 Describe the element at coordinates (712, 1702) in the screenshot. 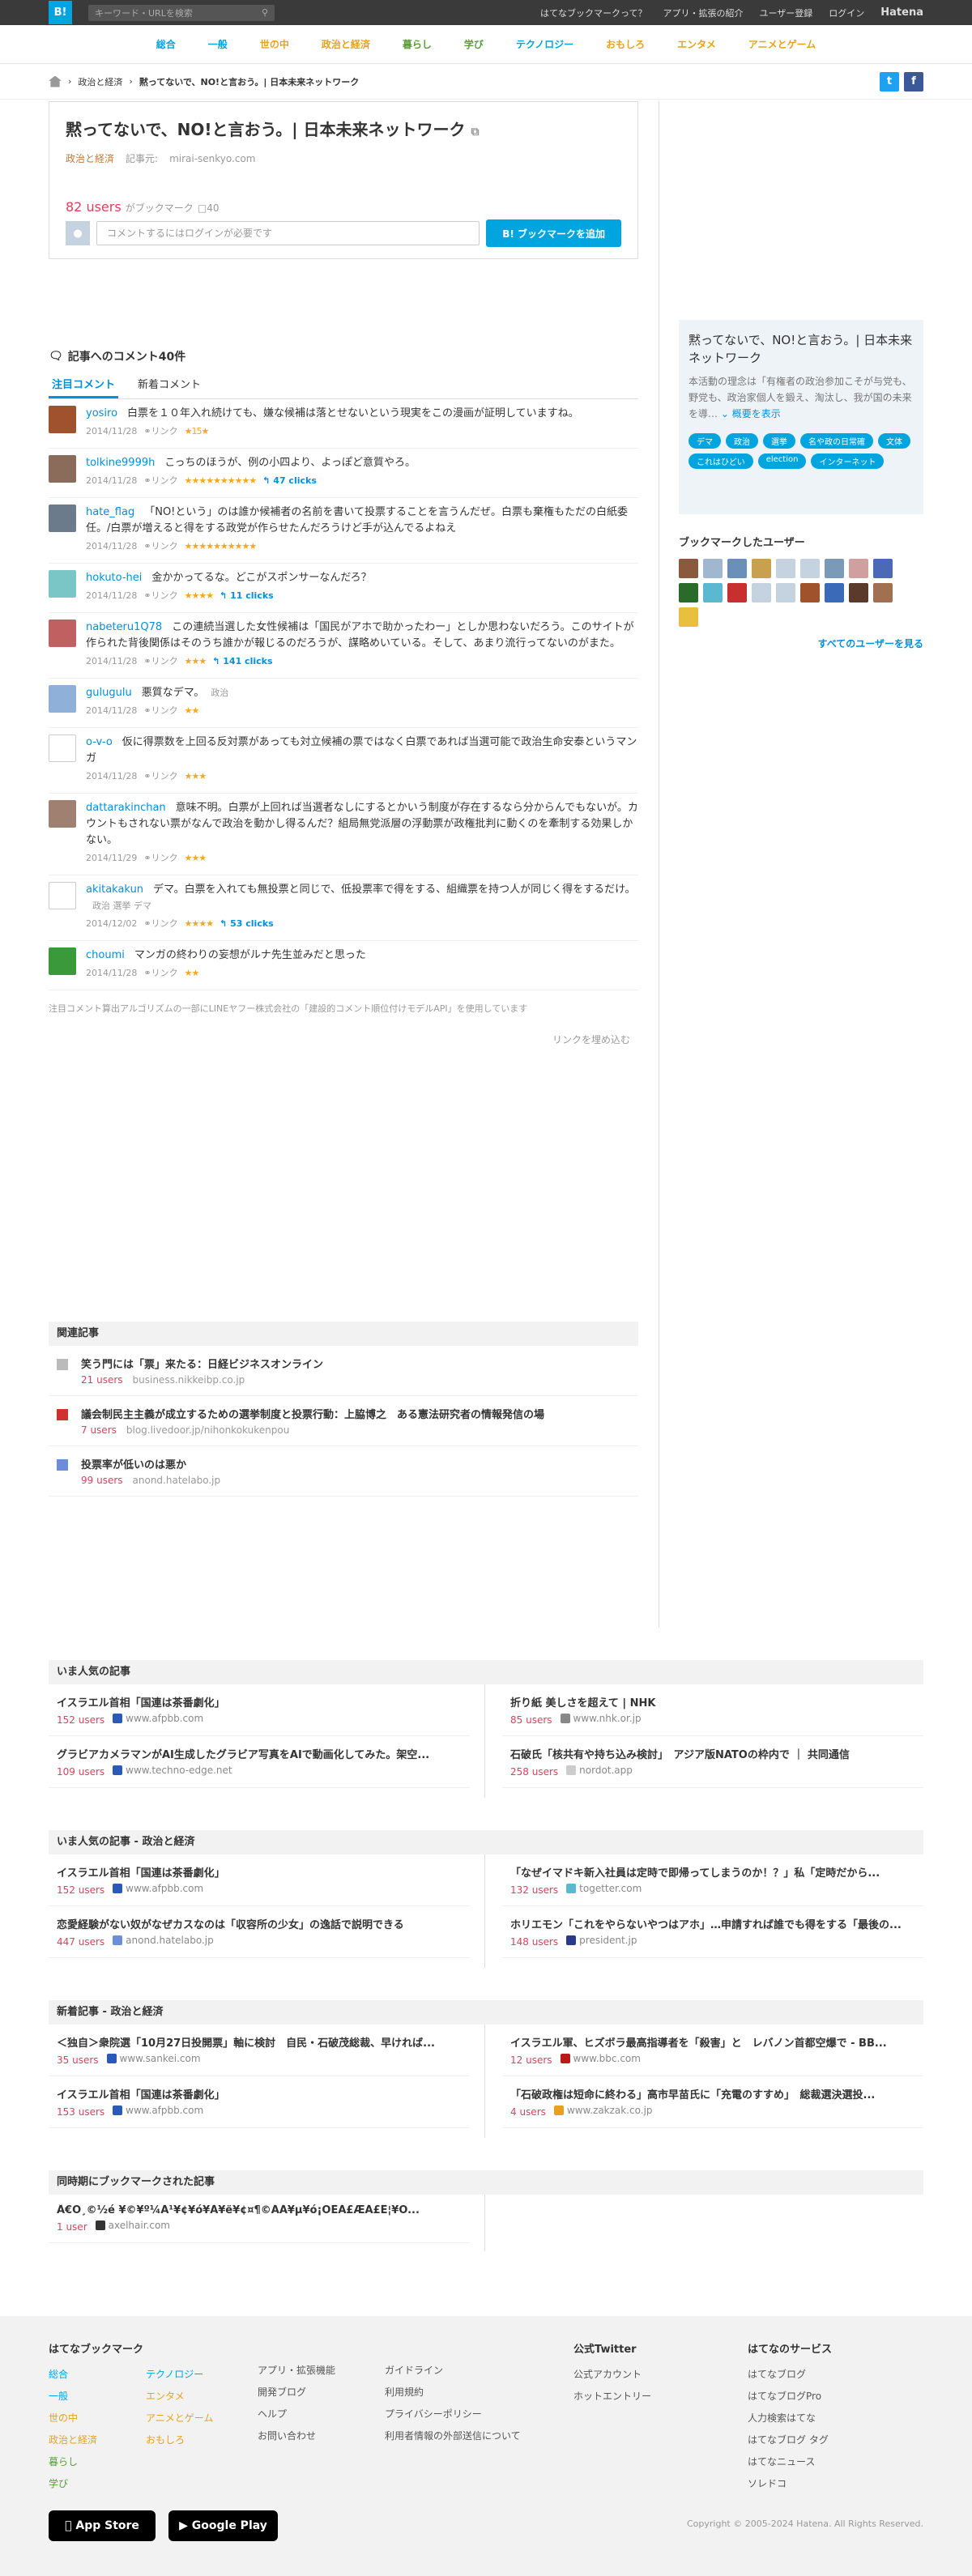

I see `article-title: 折り紙 美しさを超えて | NHK` at that location.